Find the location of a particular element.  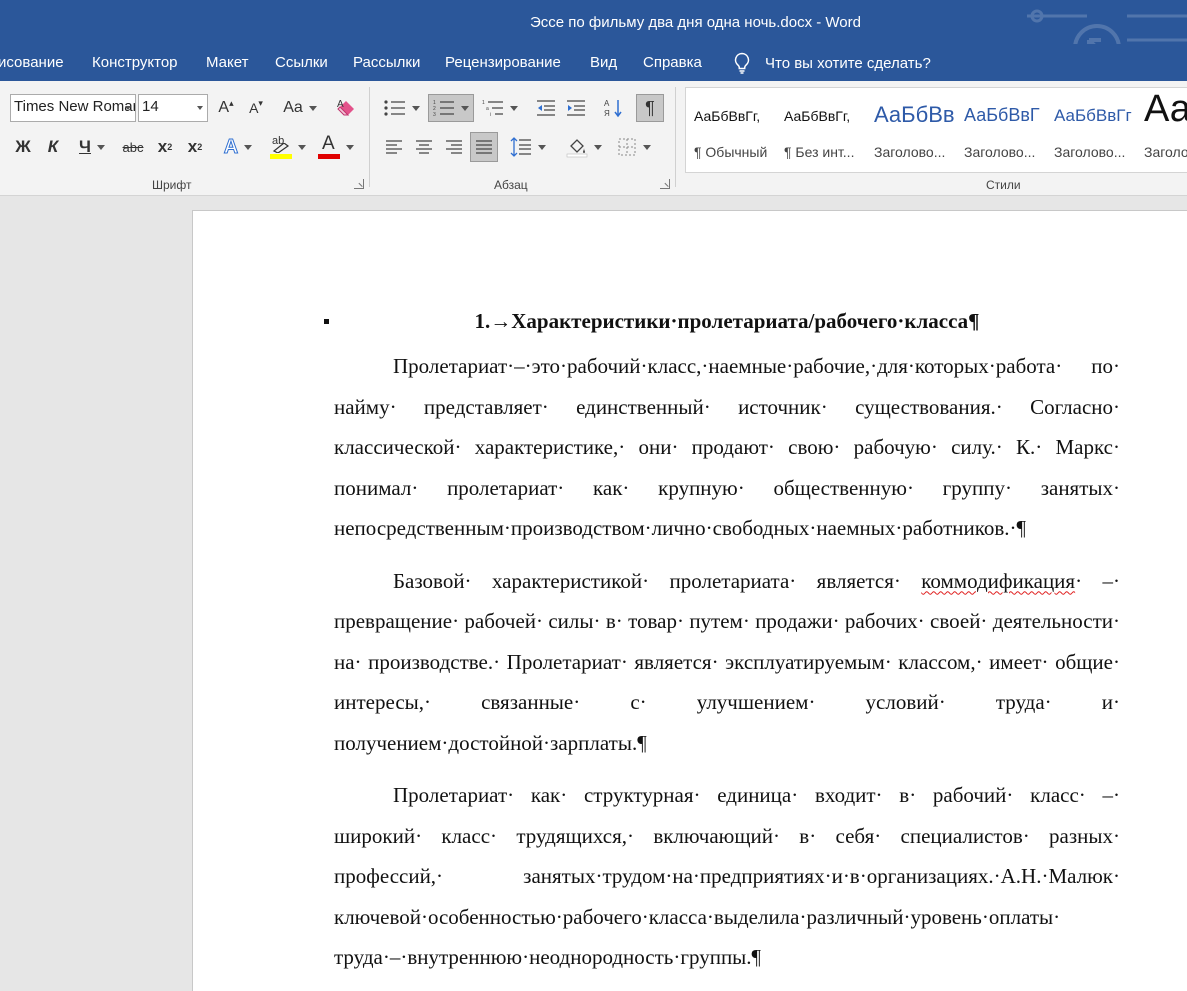

align-right-button is located at coordinates (454, 147).